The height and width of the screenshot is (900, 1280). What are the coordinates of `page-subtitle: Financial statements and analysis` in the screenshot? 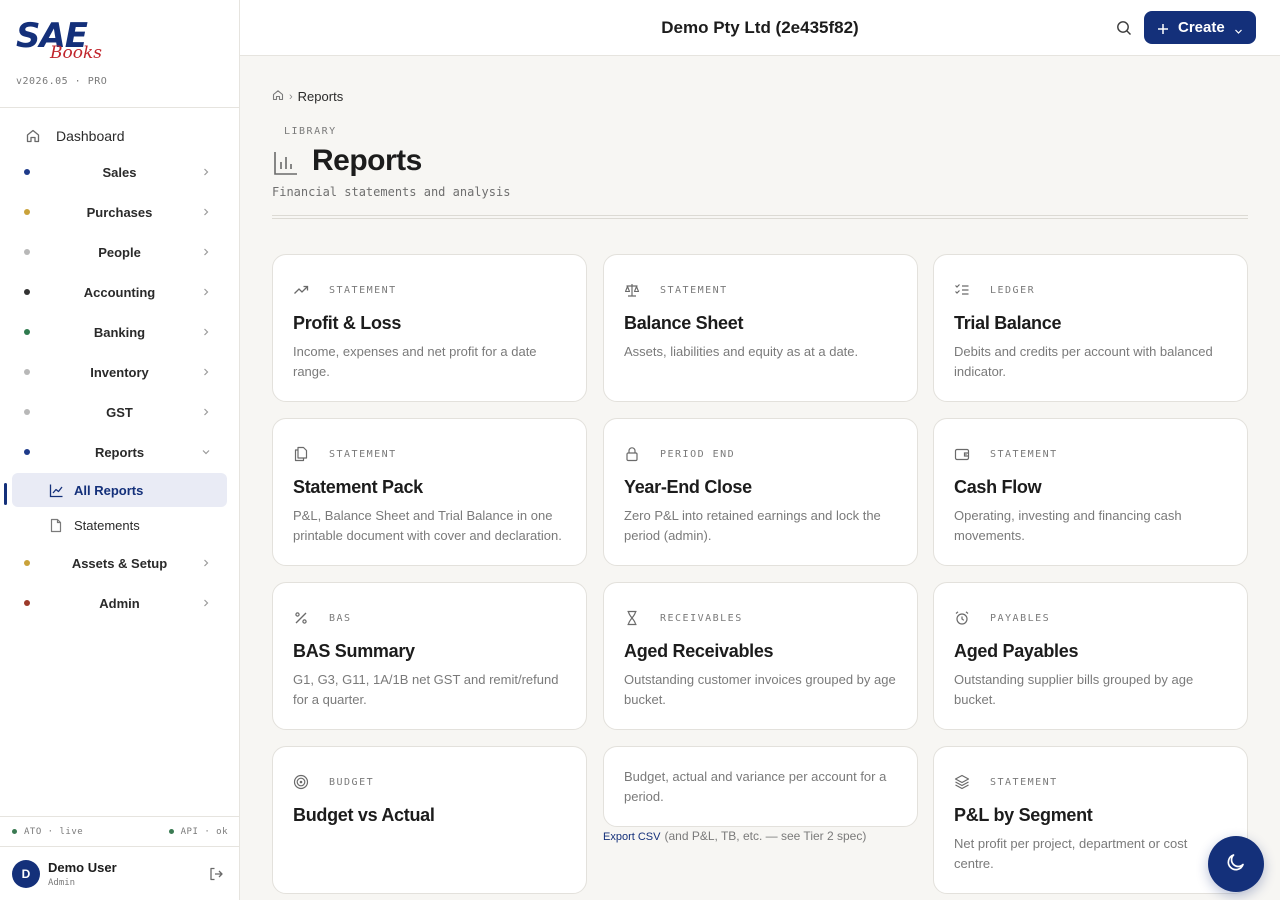 It's located at (391, 192).